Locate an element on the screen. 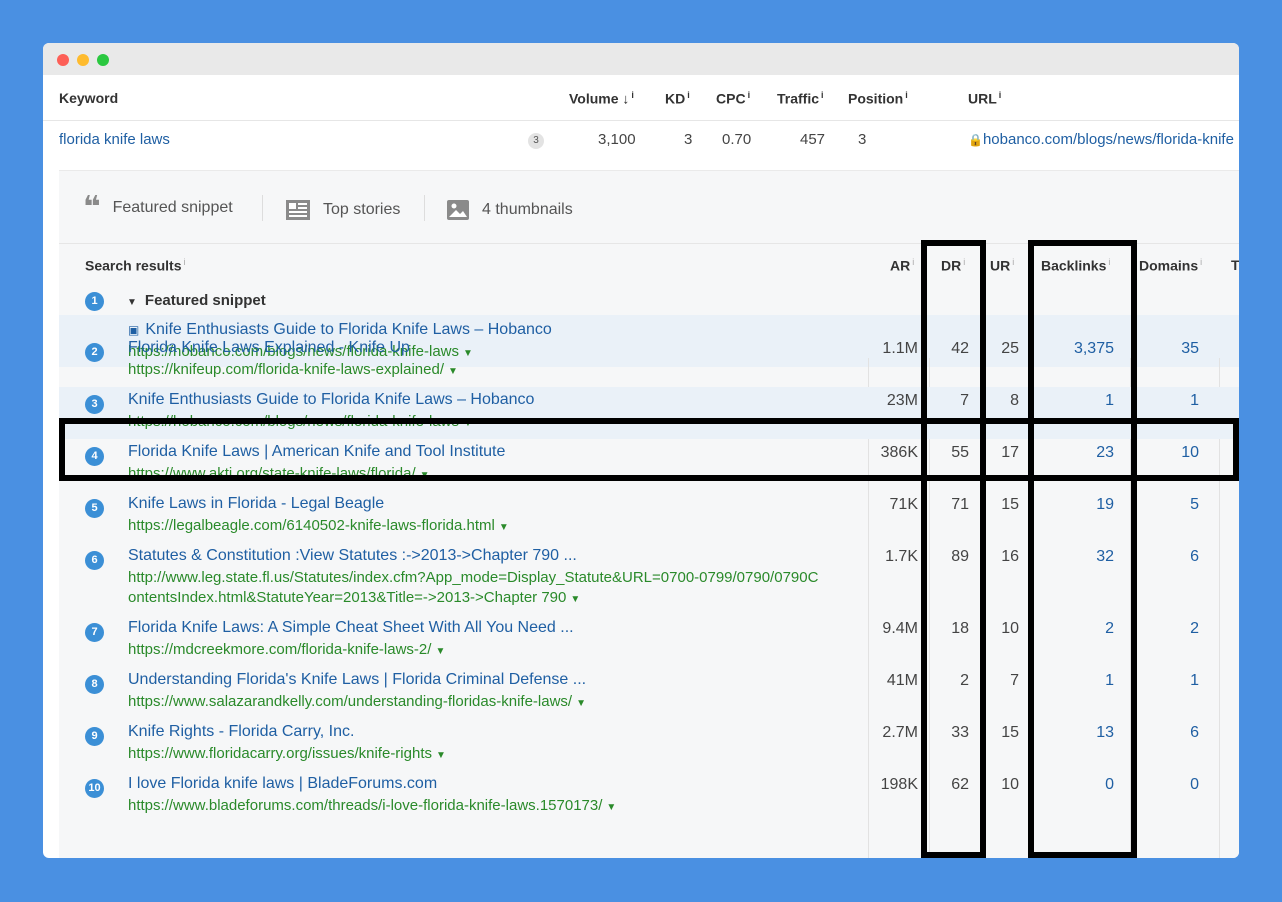 This screenshot has width=1282, height=902. backlinks-value: 32 is located at coordinates (1105, 557).